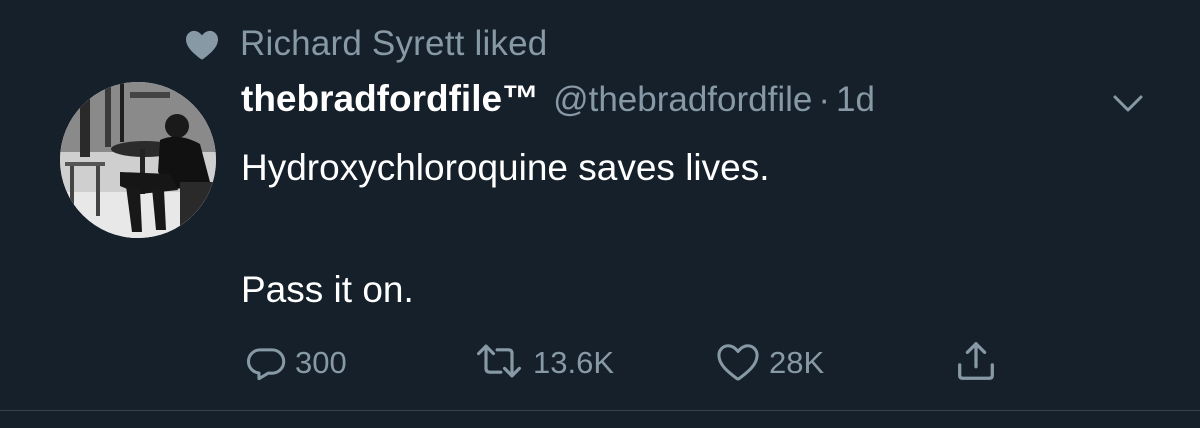 The width and height of the screenshot is (1200, 428). Describe the element at coordinates (797, 362) in the screenshot. I see `like-count: 28K` at that location.